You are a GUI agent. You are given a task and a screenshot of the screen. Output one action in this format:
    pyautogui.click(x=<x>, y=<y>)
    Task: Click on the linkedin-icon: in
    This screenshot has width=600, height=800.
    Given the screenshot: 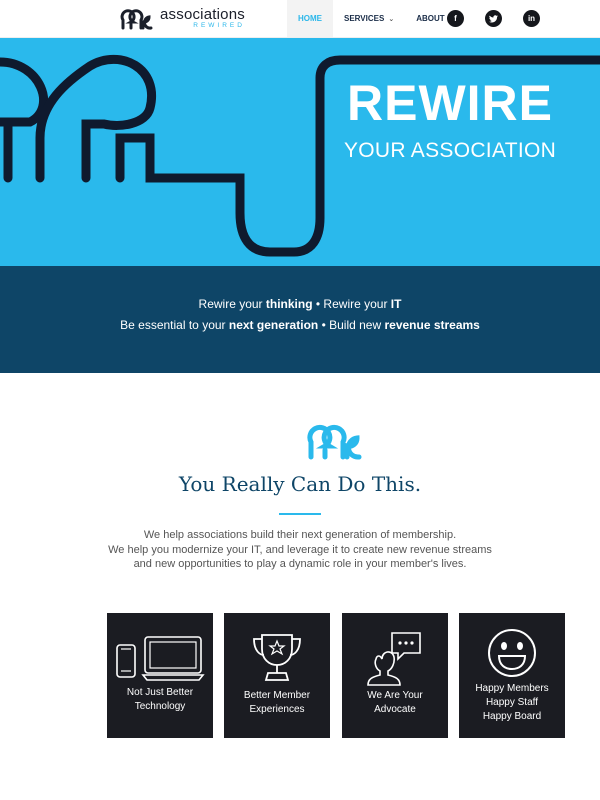 What is the action you would take?
    pyautogui.click(x=531, y=18)
    